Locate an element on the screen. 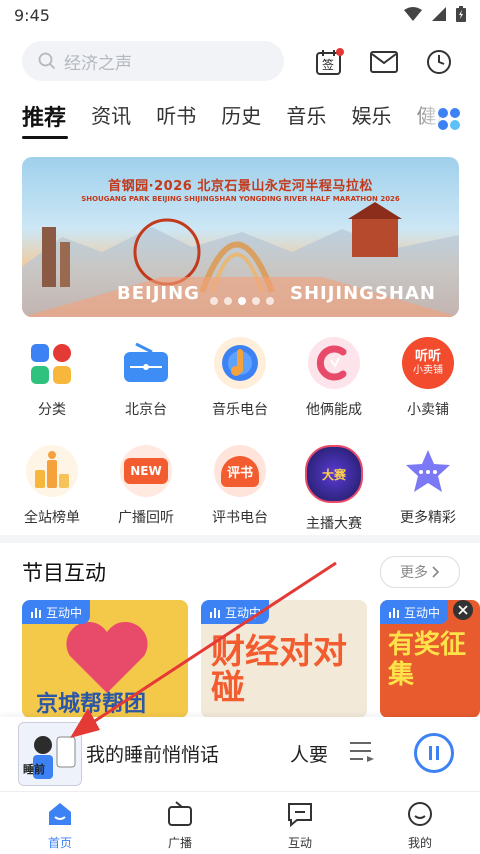 The width and height of the screenshot is (480, 854). nav-mine: 我的 is located at coordinates (420, 823).